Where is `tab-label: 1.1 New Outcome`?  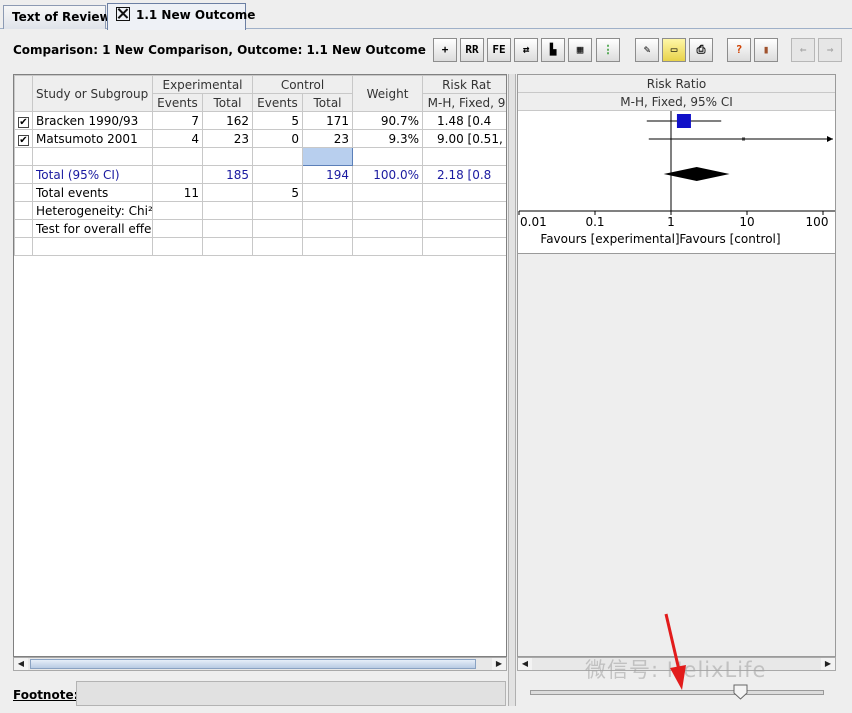 tab-label: 1.1 New Outcome is located at coordinates (196, 15).